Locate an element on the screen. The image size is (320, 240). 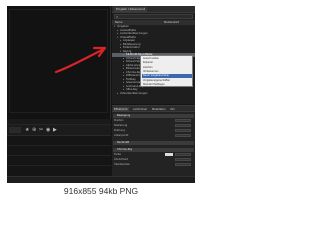
fx-row-similarity: Ähnlichkeit is located at coordinates (153, 160).